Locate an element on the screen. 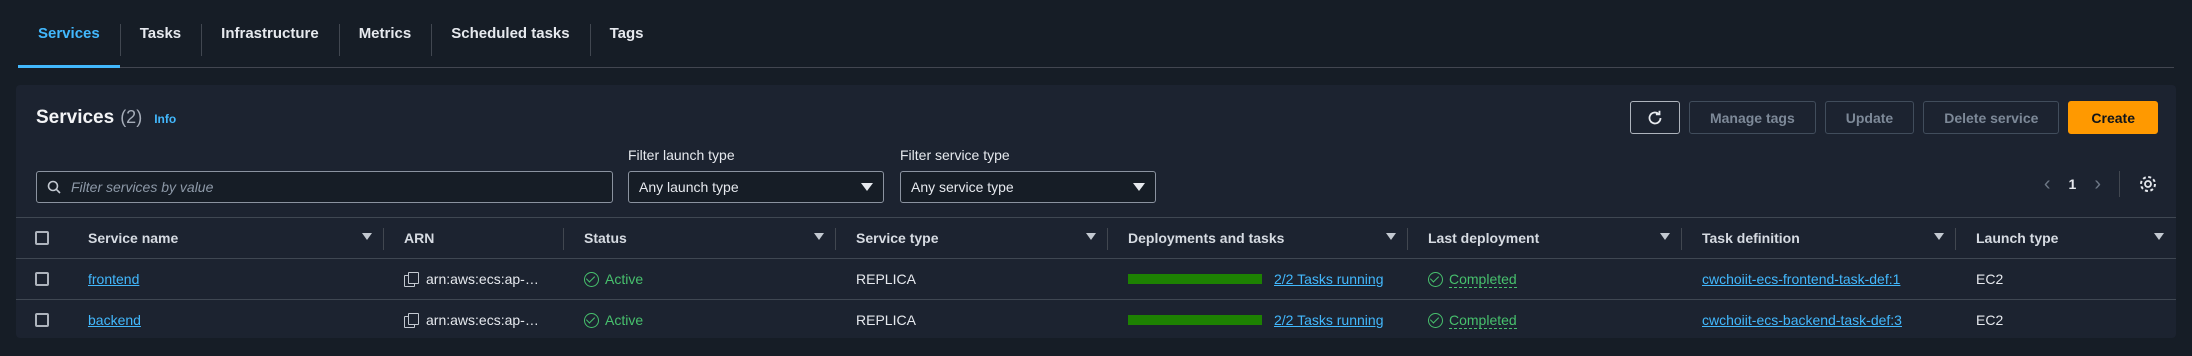  chevron-left-icon: ‹ is located at coordinates (2047, 184).